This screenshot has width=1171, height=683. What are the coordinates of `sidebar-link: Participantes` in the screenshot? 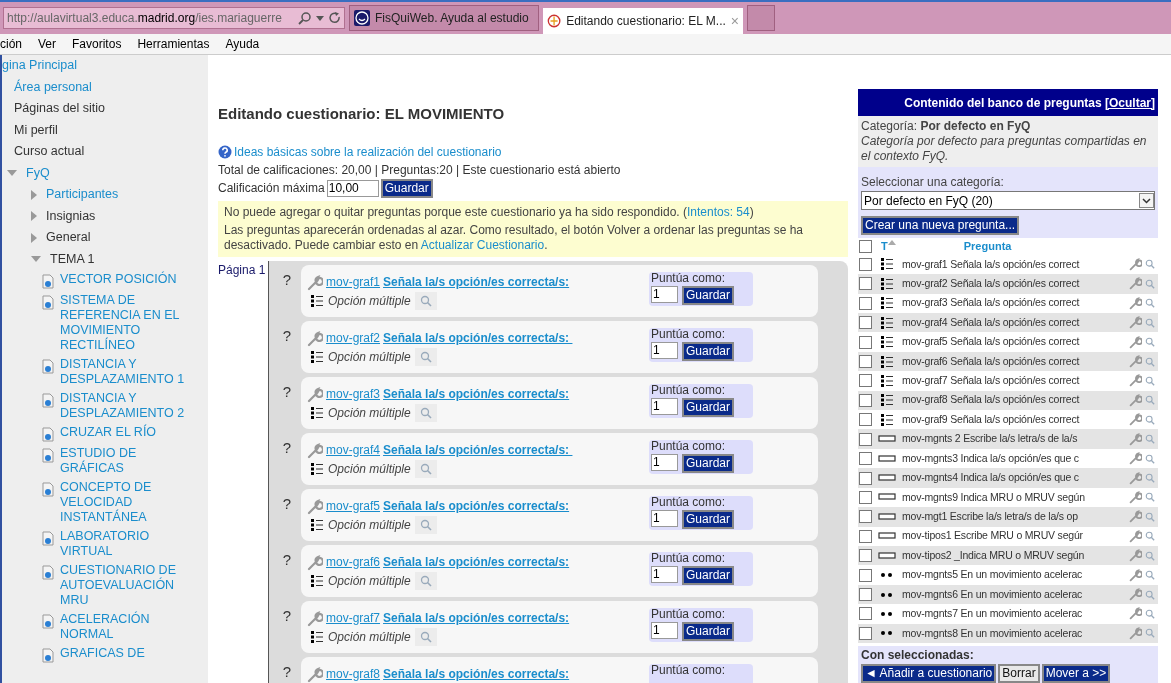 It's located at (82, 195).